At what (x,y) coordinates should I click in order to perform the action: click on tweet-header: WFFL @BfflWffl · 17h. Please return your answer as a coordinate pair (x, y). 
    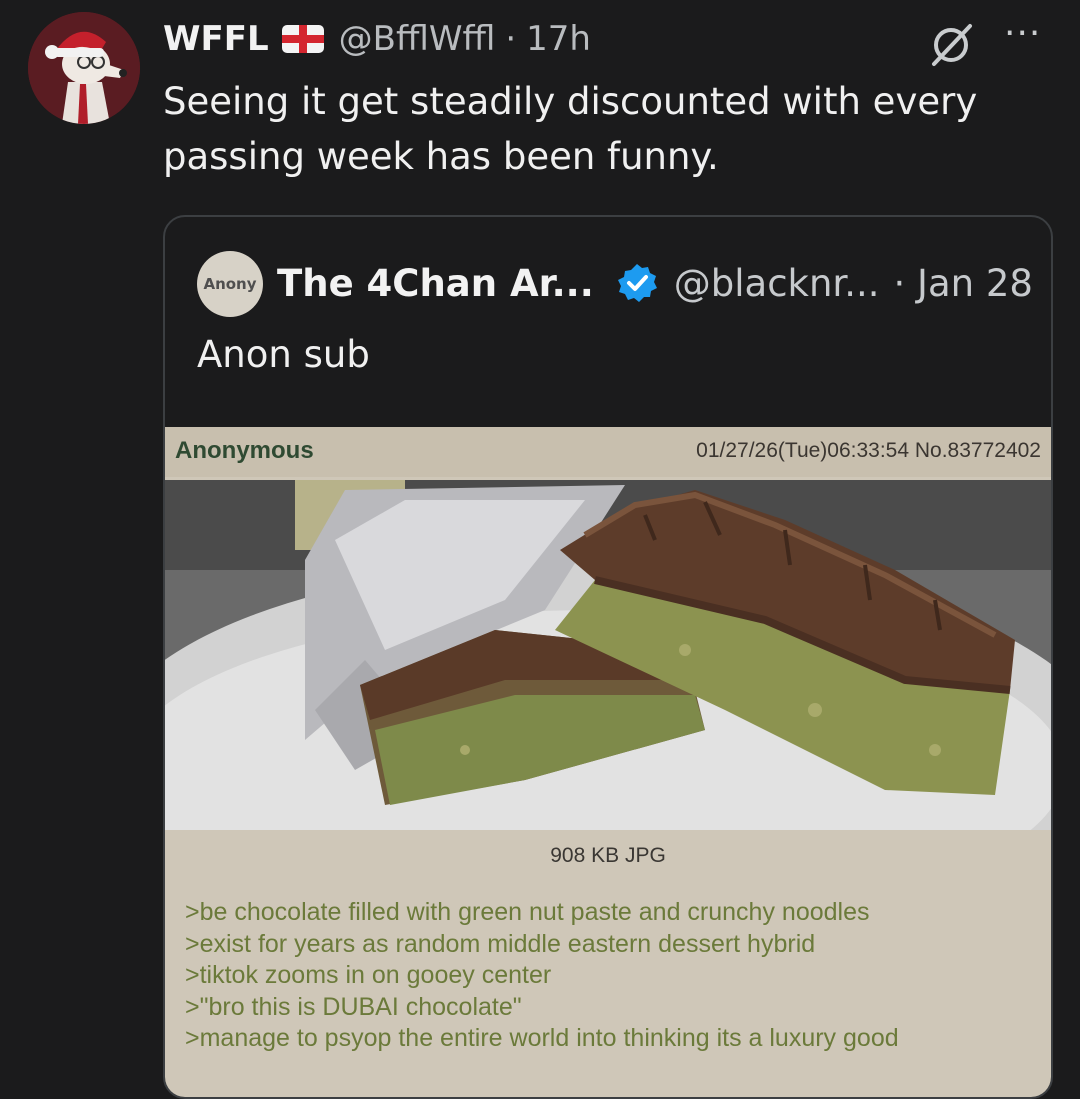
    Looking at the image, I should click on (377, 39).